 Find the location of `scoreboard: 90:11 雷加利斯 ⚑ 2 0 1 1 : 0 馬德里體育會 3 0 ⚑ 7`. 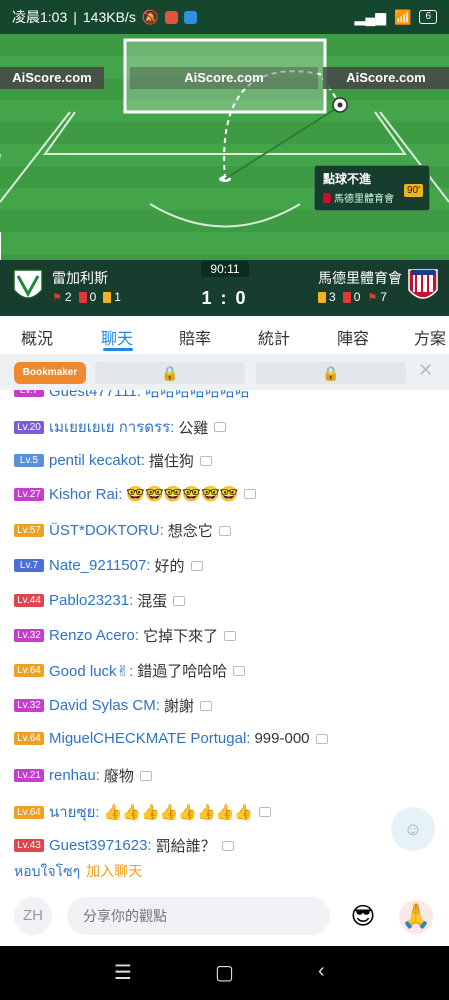

scoreboard: 90:11 雷加利斯 ⚑ 2 0 1 1 : 0 馬德里體育會 3 0 ⚑ 7 is located at coordinates (224, 288).